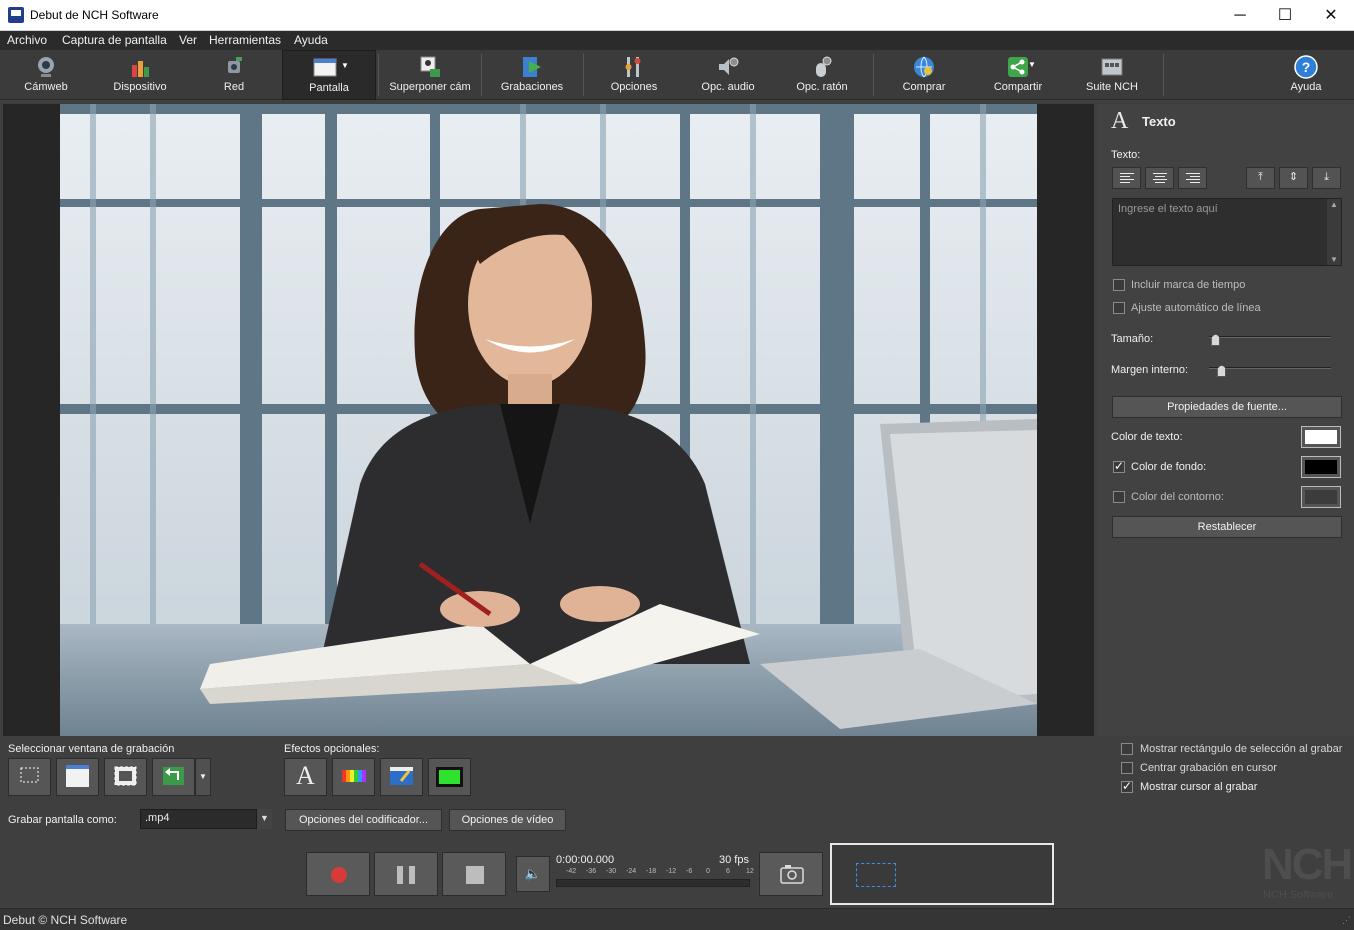  I want to click on compartir-button: ▼ Compartir, so click(1018, 75).